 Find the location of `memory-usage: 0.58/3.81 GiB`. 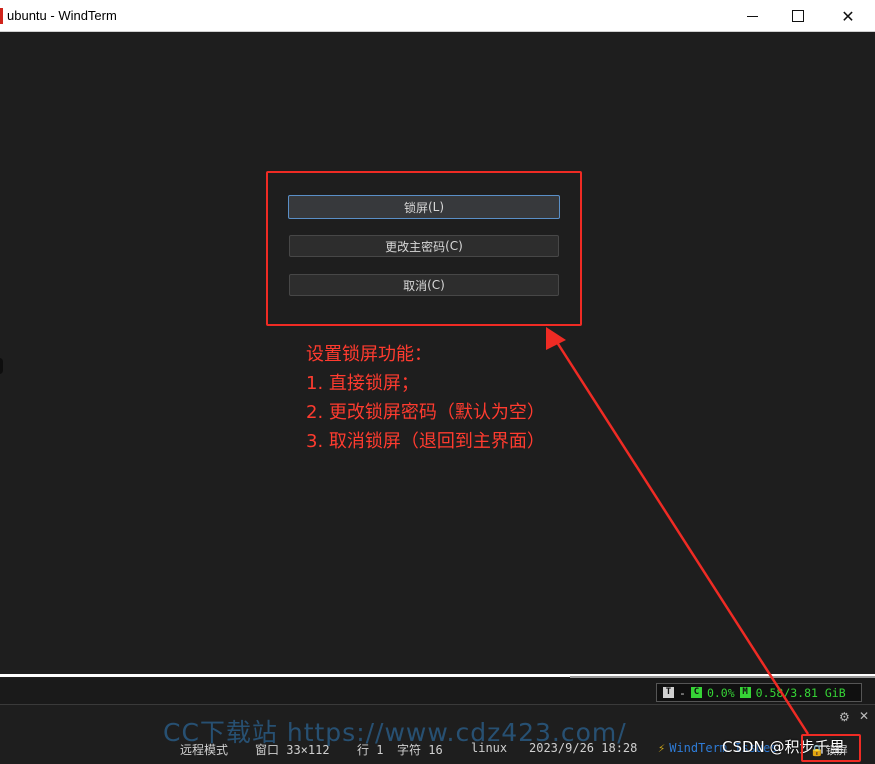

memory-usage: 0.58/3.81 GiB is located at coordinates (800, 692).